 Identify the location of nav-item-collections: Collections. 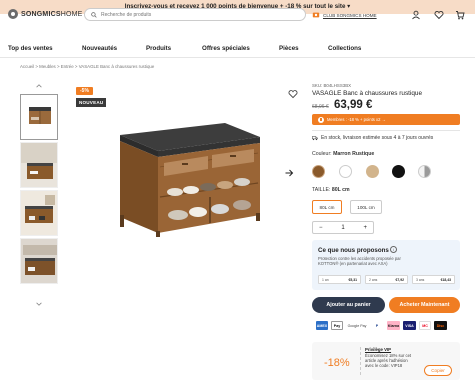
(344, 48).